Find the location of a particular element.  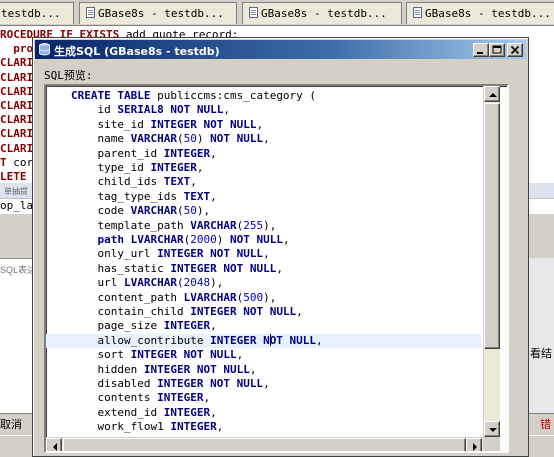

sql-text: only_url is located at coordinates (114, 254).